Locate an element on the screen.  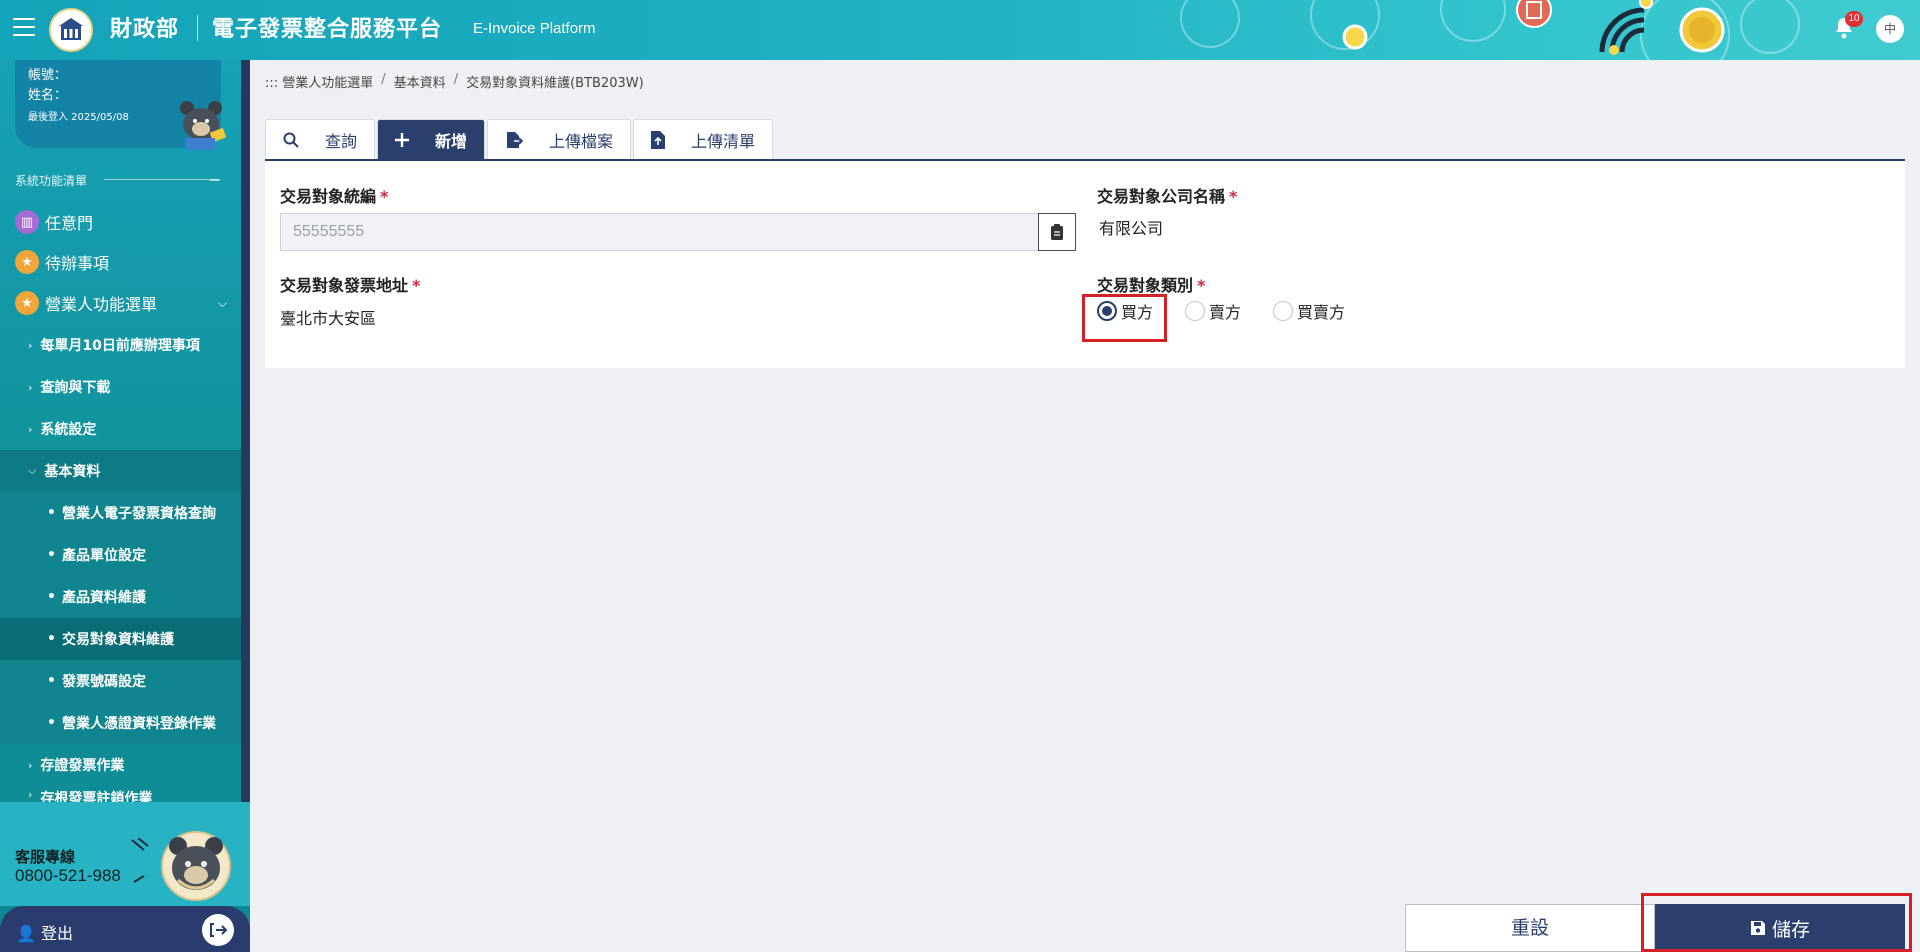
tab-query: 查詢 is located at coordinates (320, 139).